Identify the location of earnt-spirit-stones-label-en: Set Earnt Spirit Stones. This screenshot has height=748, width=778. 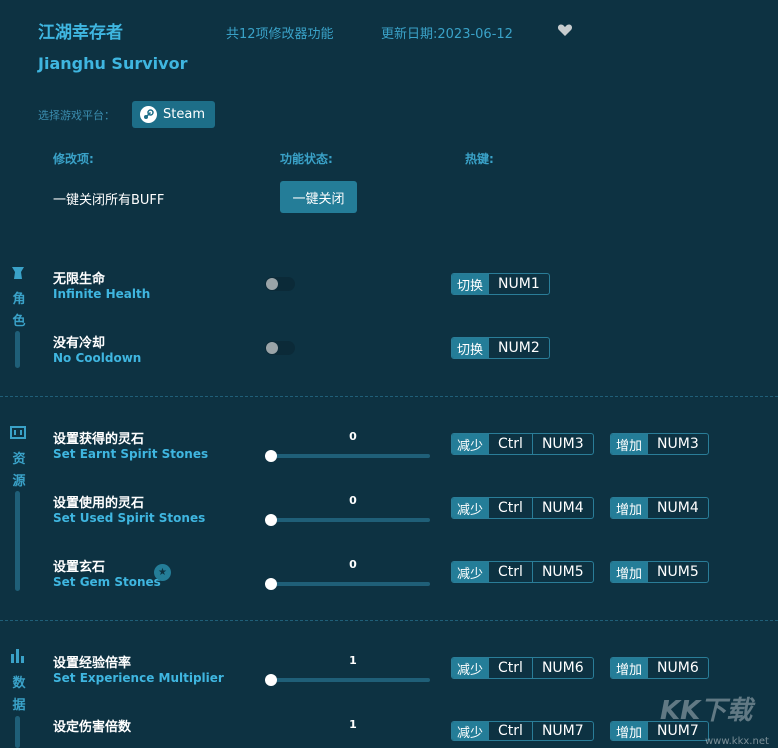
(131, 454).